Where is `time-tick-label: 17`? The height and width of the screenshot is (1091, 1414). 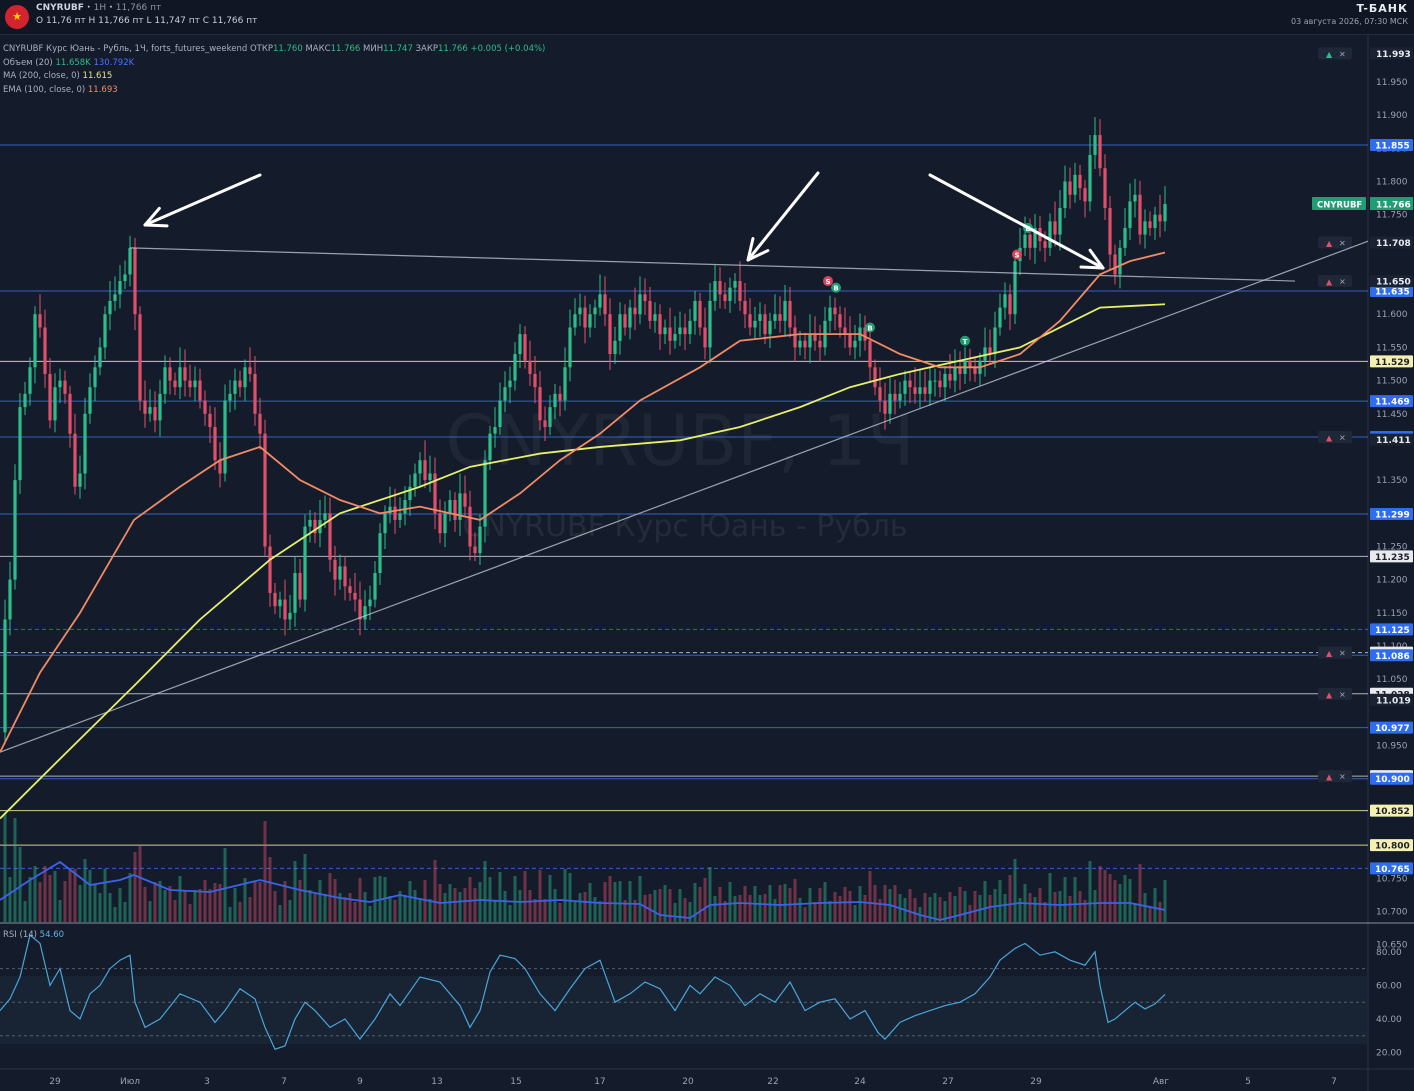 time-tick-label: 17 is located at coordinates (599, 1082).